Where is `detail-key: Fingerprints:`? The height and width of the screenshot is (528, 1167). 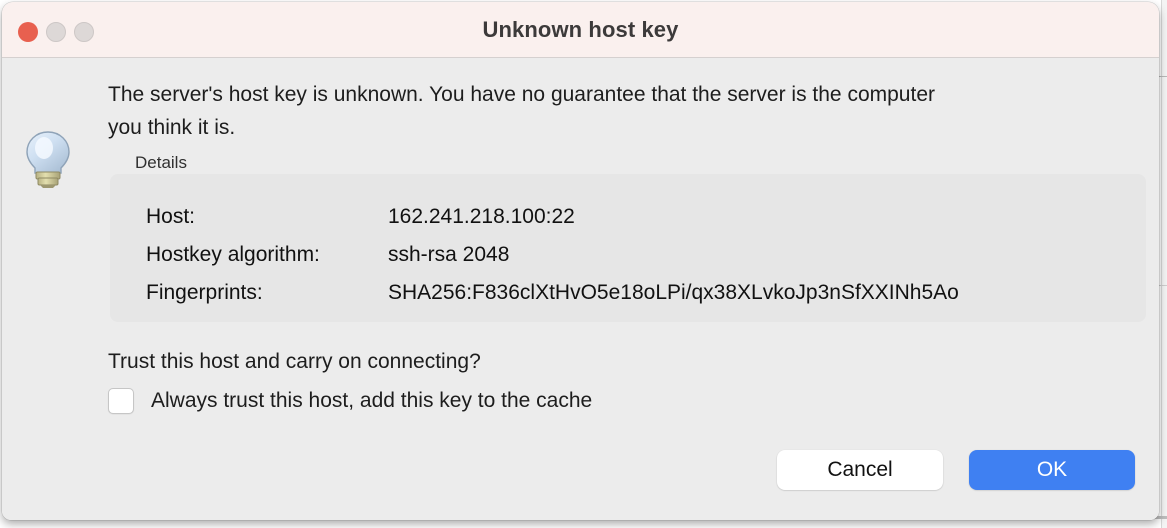 detail-key: Fingerprints: is located at coordinates (204, 292).